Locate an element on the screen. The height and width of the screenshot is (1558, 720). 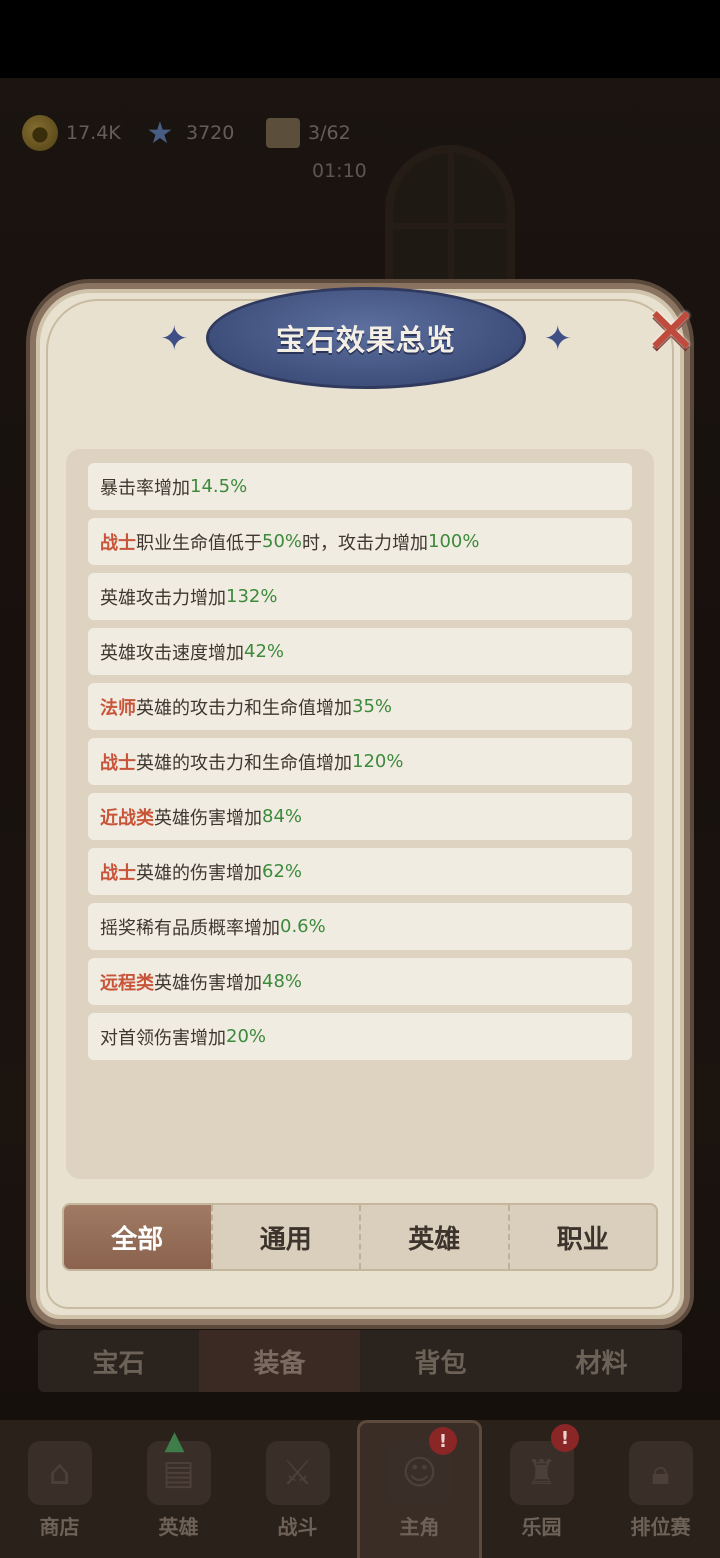
list-item: 近战类 英雄伤害增加 84% is located at coordinates (360, 816).